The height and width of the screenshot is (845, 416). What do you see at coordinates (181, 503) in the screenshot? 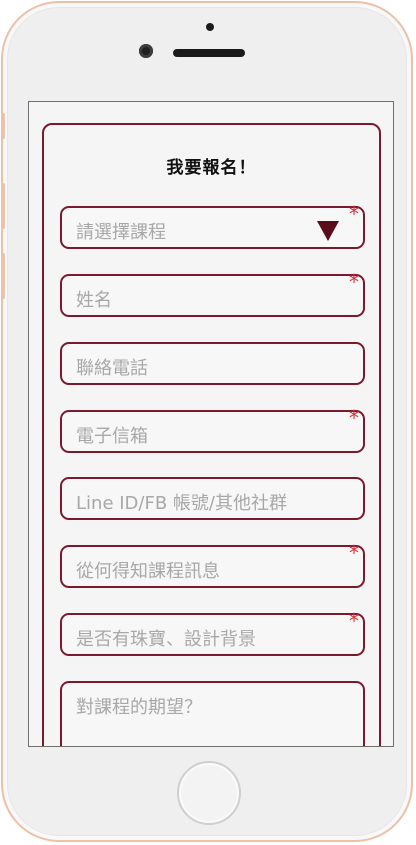
I see `social-account-field-placeholder: Line ID/FB 帳號/其他社群` at bounding box center [181, 503].